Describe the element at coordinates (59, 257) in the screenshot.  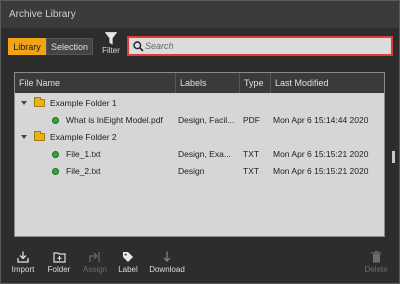
I see `new-folder-icon` at that location.